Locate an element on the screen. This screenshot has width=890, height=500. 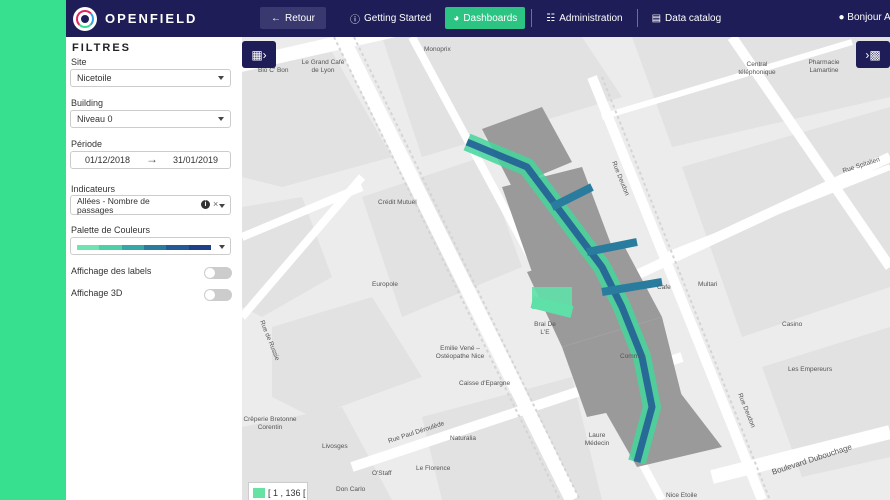
getting-started-label: Getting Started is located at coordinates (398, 18).